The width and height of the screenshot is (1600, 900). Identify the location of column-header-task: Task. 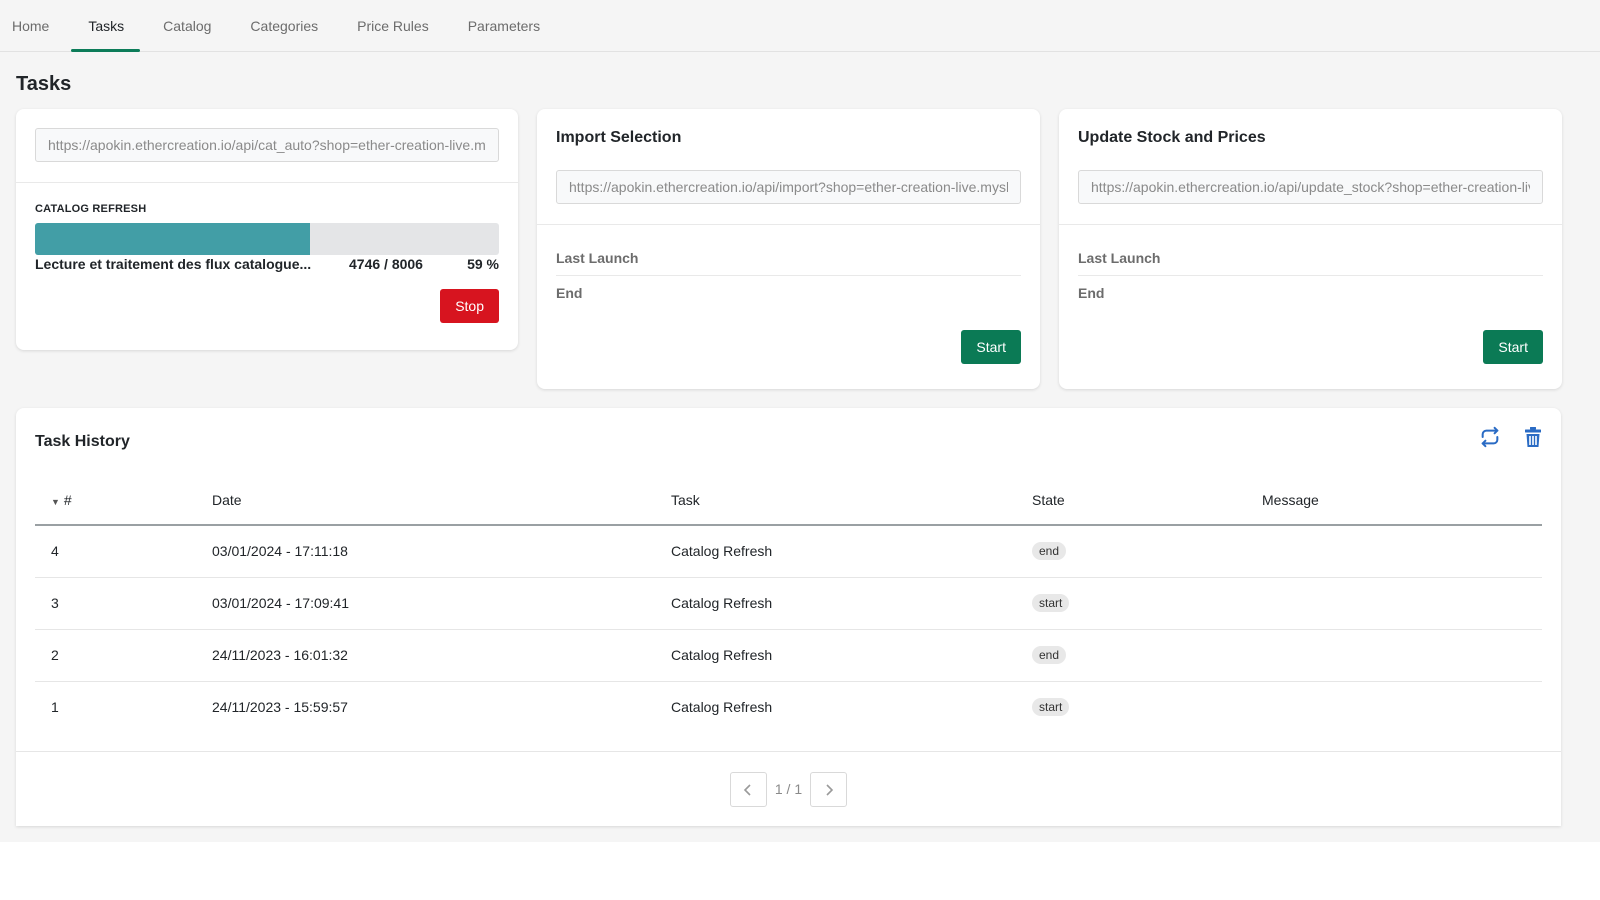
(851, 500).